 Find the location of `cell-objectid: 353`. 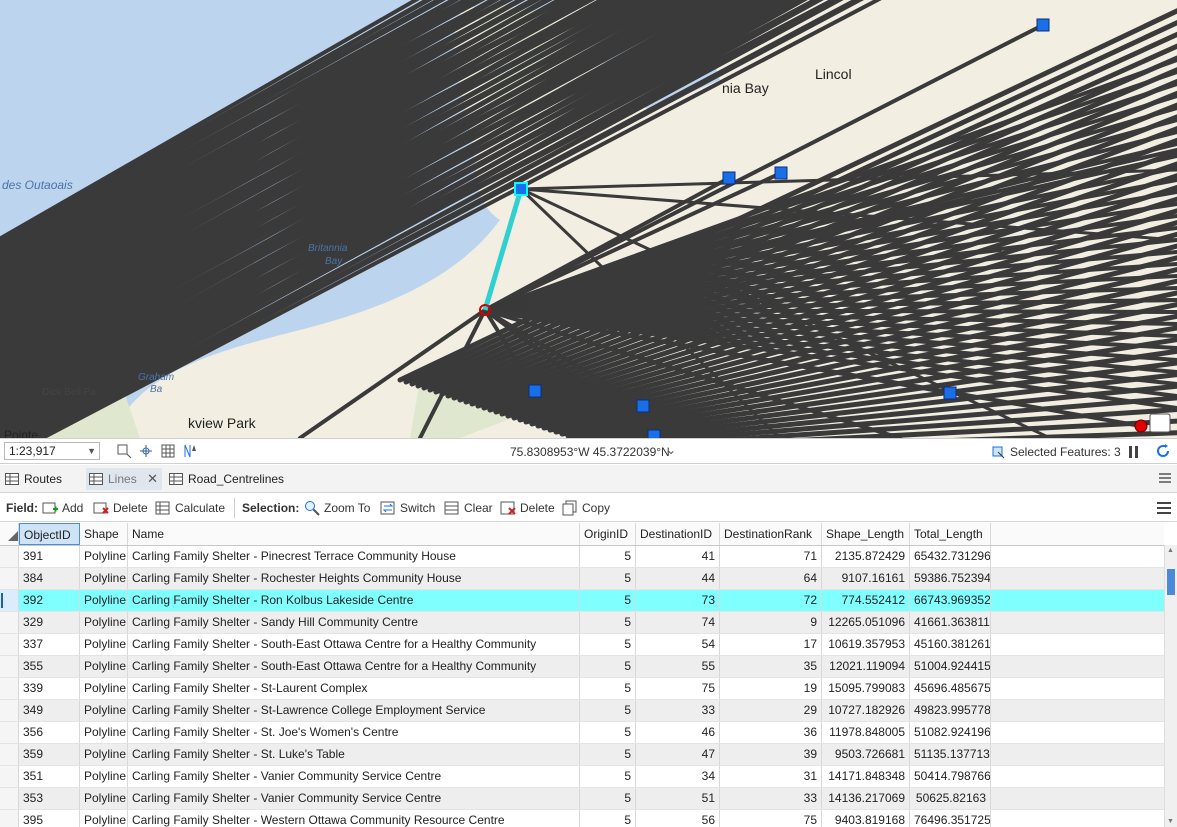

cell-objectid: 353 is located at coordinates (49, 798).